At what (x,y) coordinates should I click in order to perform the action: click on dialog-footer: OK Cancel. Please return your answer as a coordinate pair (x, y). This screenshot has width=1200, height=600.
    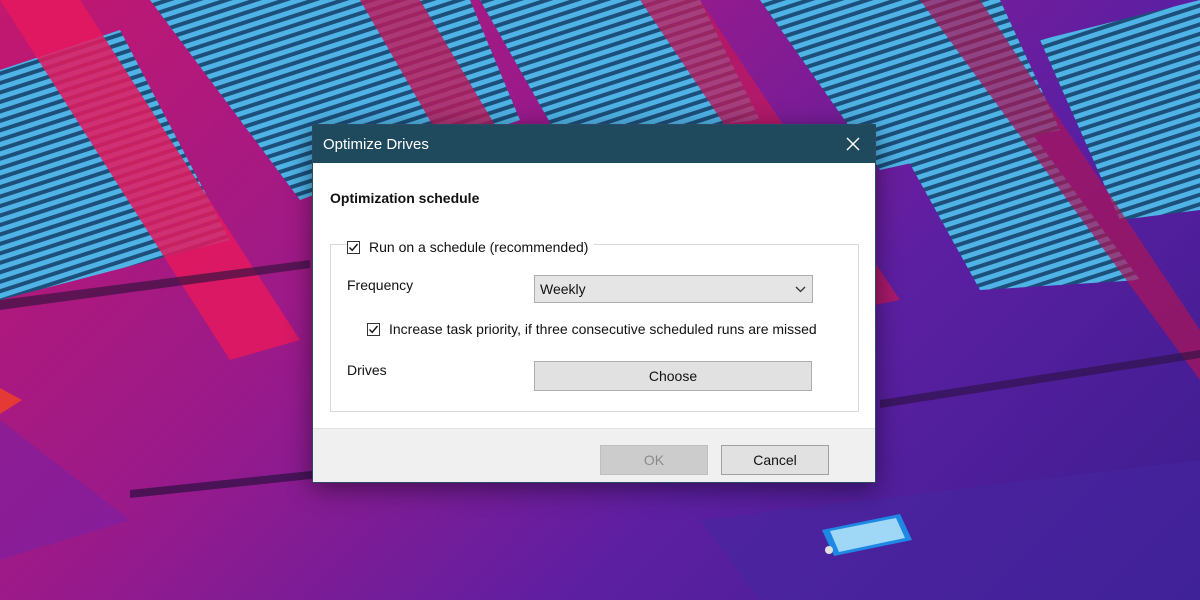
    Looking at the image, I should click on (594, 455).